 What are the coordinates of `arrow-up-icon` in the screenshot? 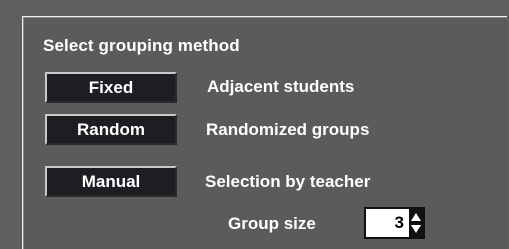 It's located at (416, 217).